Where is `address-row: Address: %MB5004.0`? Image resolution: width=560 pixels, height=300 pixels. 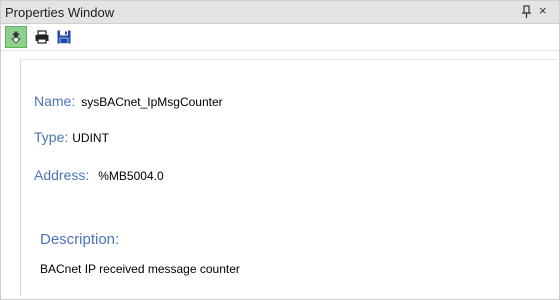 address-row: Address: %MB5004.0 is located at coordinates (99, 177).